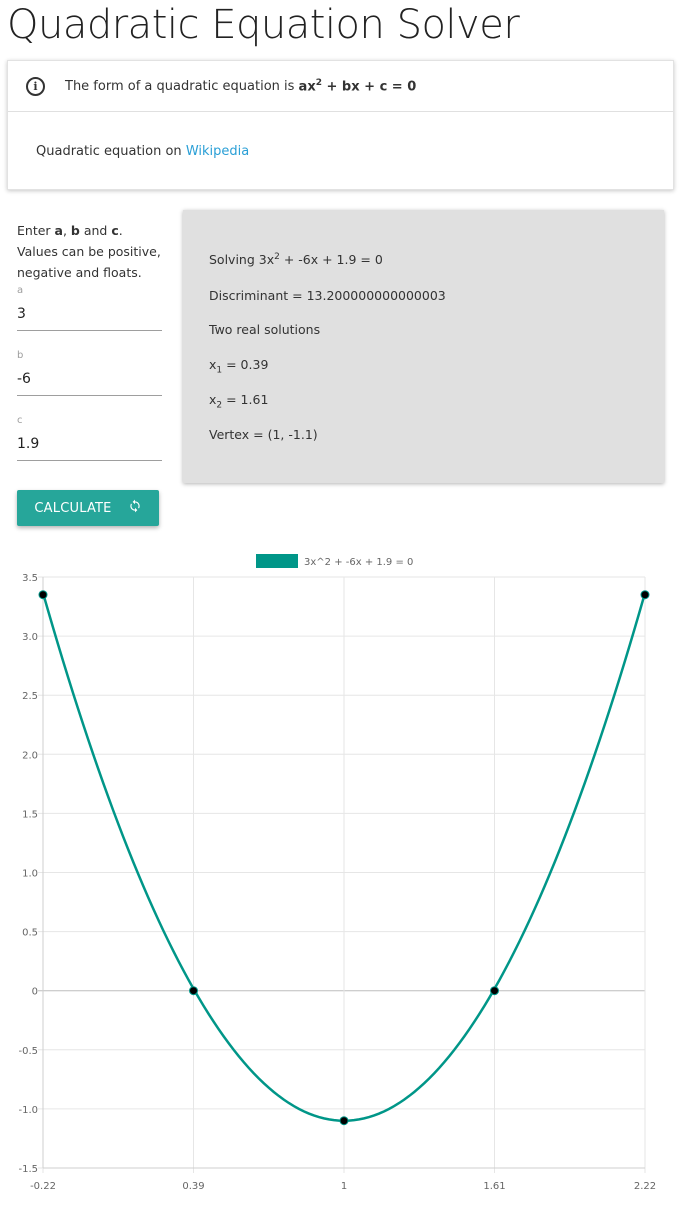  I want to click on field-b: b -6, so click(89, 373).